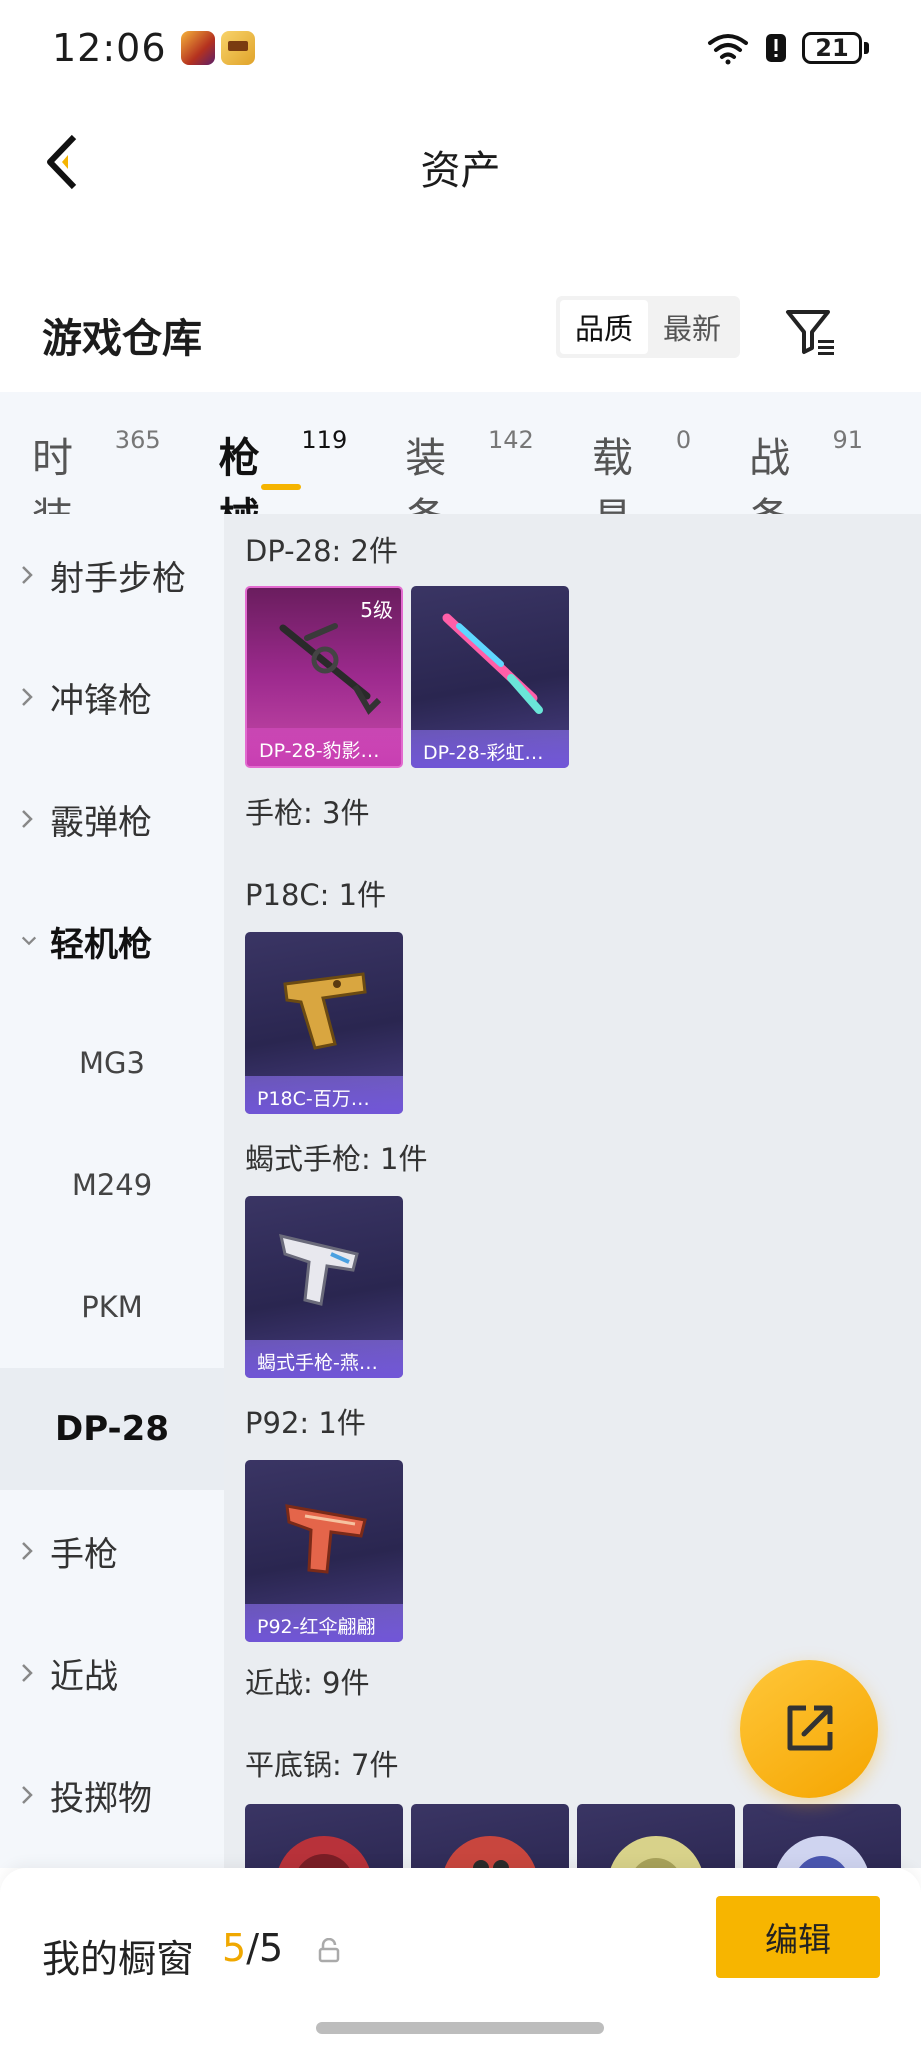 This screenshot has height=2050, width=921. I want to click on showcase-label: 我的橱窗, so click(118, 1959).